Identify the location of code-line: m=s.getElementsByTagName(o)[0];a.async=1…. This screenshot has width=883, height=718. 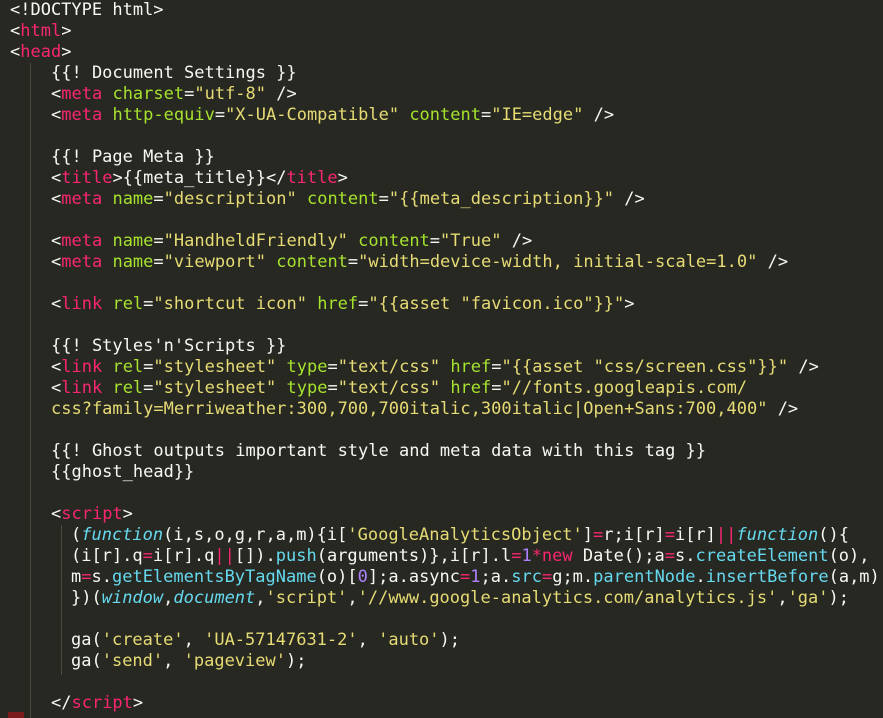
(441, 577).